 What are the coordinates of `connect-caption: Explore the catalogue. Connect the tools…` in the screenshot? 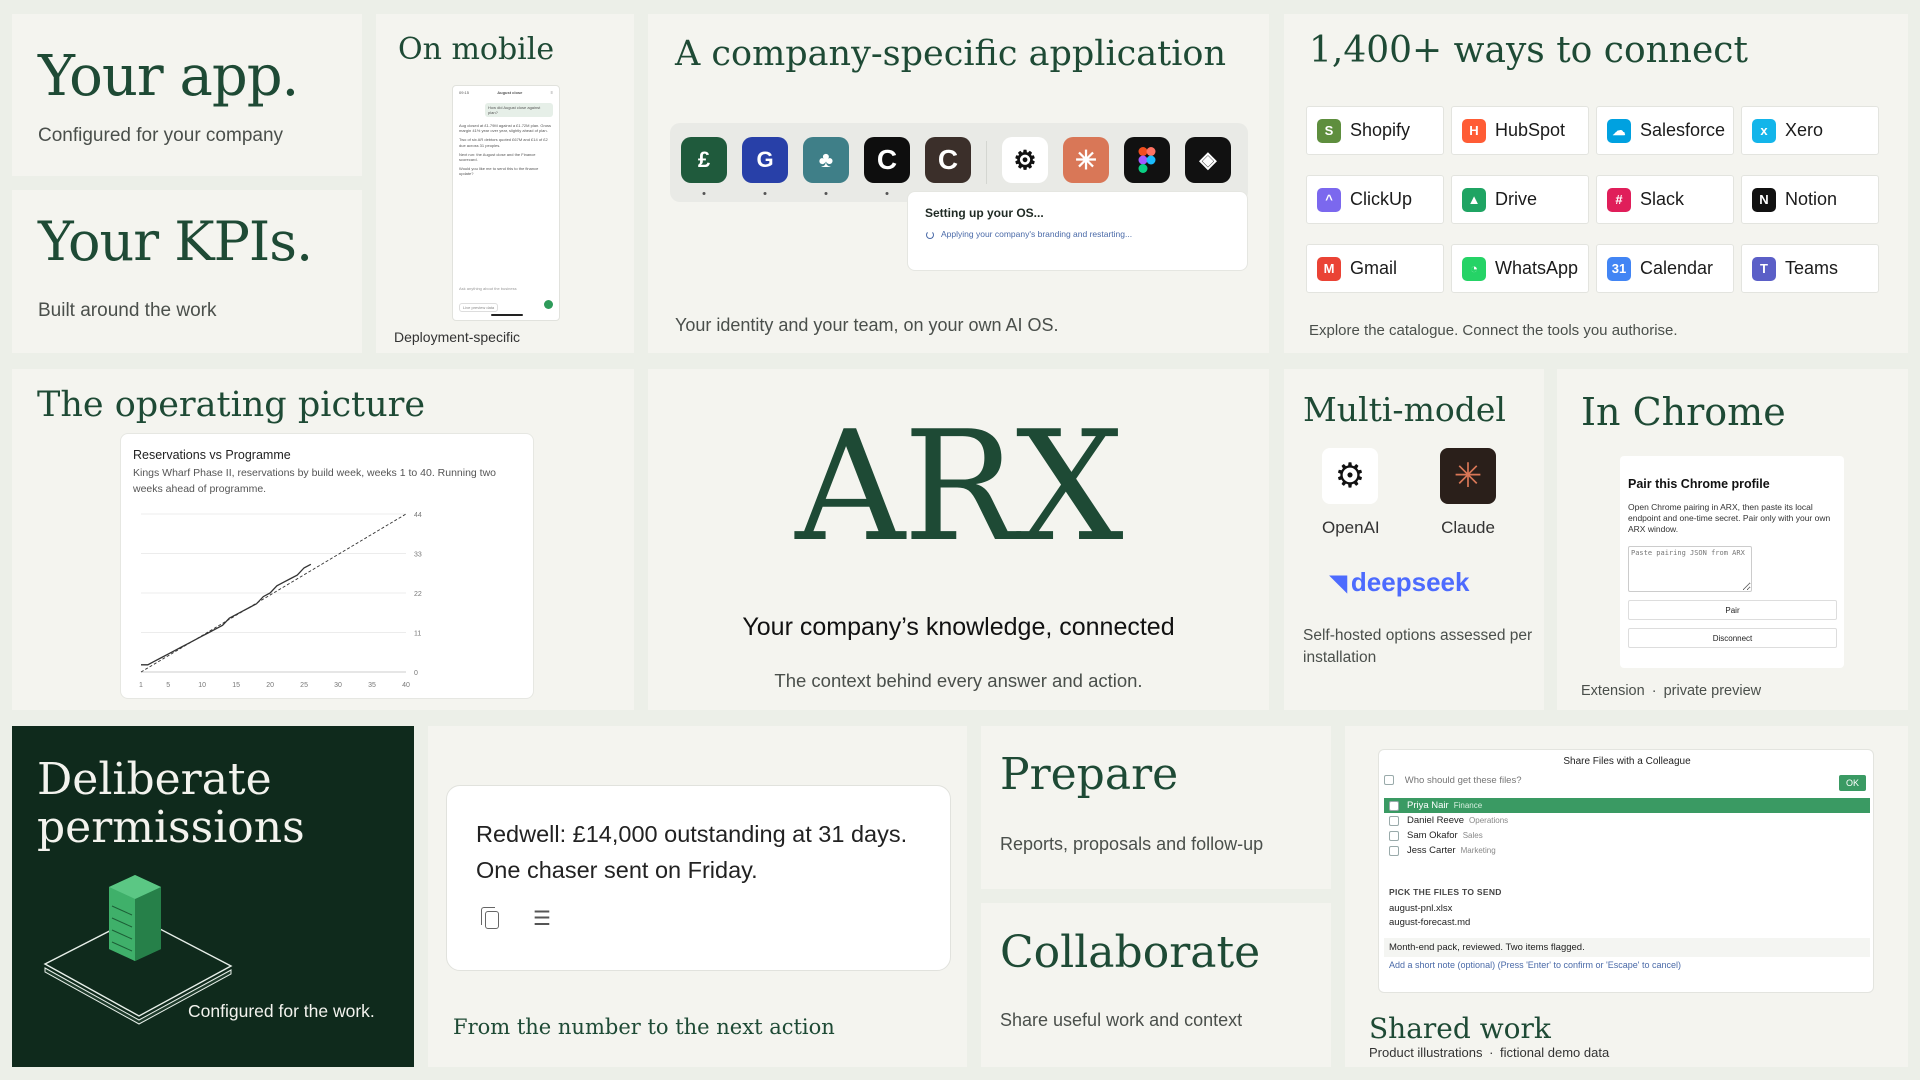 It's located at (1493, 330).